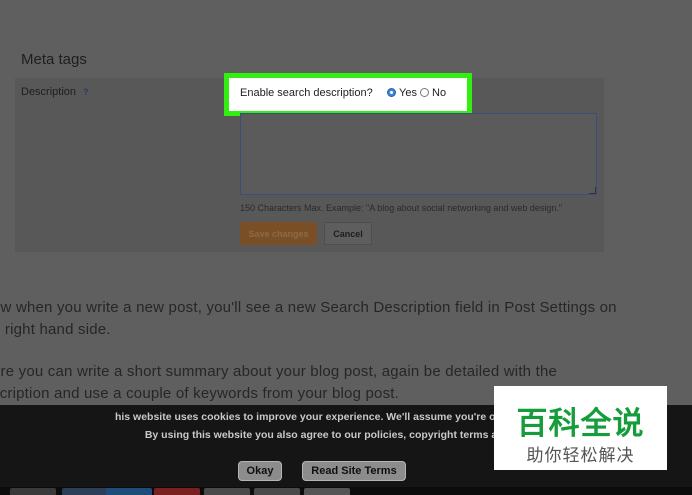 This screenshot has height=495, width=692. I want to click on yes-radio-label: Yes, so click(408, 93).